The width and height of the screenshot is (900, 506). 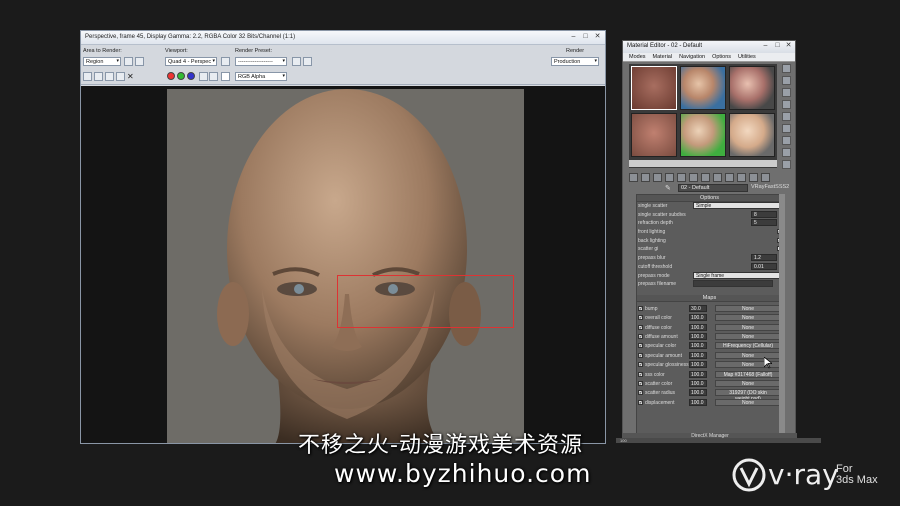 What do you see at coordinates (698, 308) in the screenshot?
I see `map-amount-input: 30.0` at bounding box center [698, 308].